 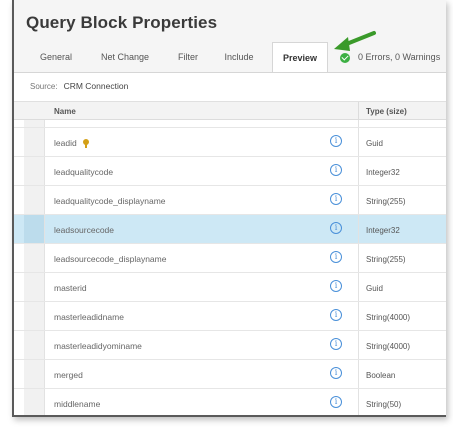 I want to click on table-row: leadsourcecode_displayname i String(255), so click(x=230, y=258).